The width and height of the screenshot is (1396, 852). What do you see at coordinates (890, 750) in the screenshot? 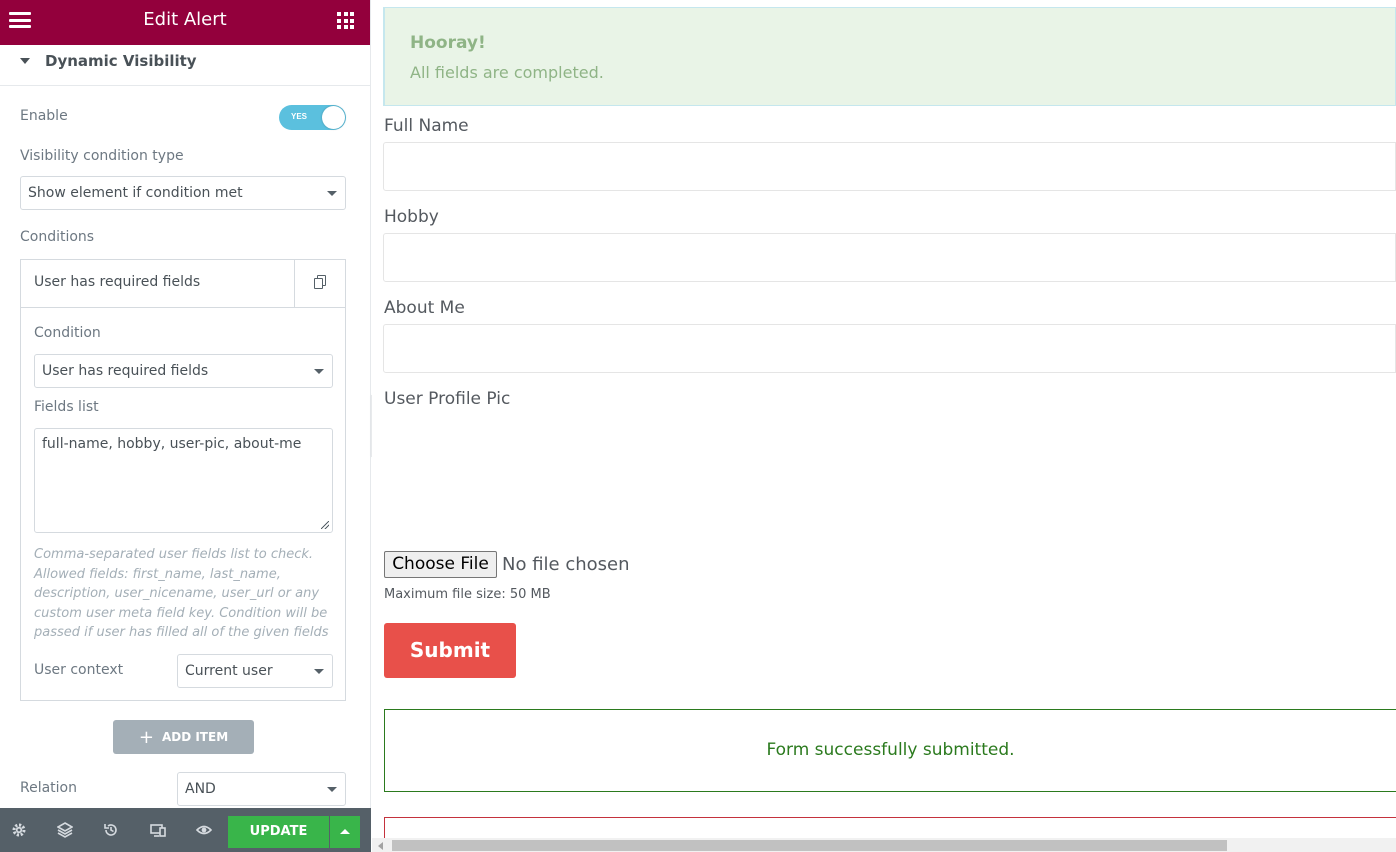
I see `success-message: Form successfully submitted.` at bounding box center [890, 750].